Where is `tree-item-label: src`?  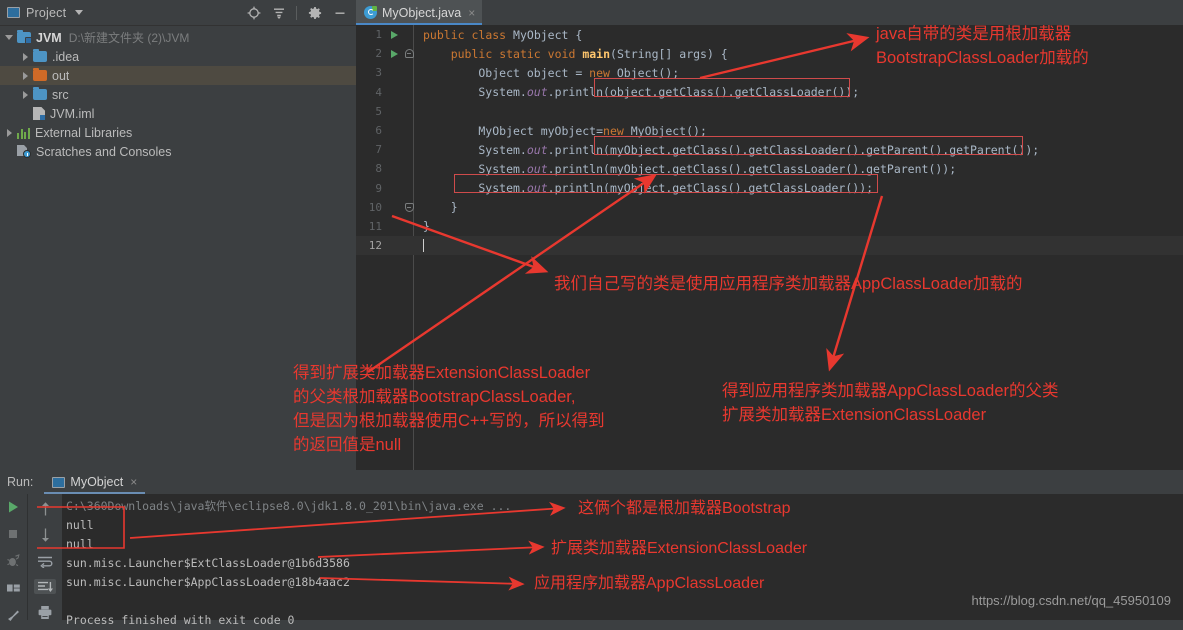 tree-item-label: src is located at coordinates (60, 94).